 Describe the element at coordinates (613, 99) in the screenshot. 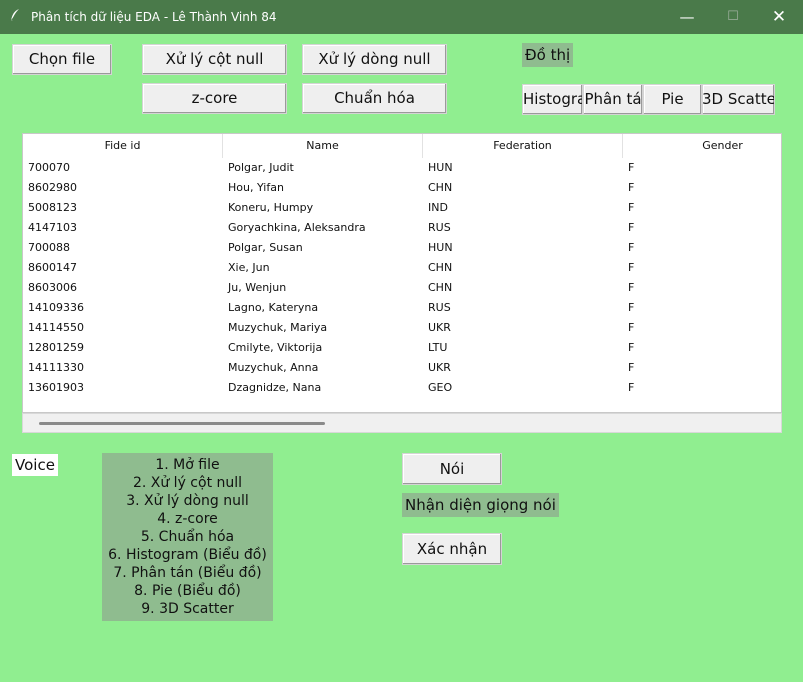

I see `scatter-button: Phân tá` at that location.